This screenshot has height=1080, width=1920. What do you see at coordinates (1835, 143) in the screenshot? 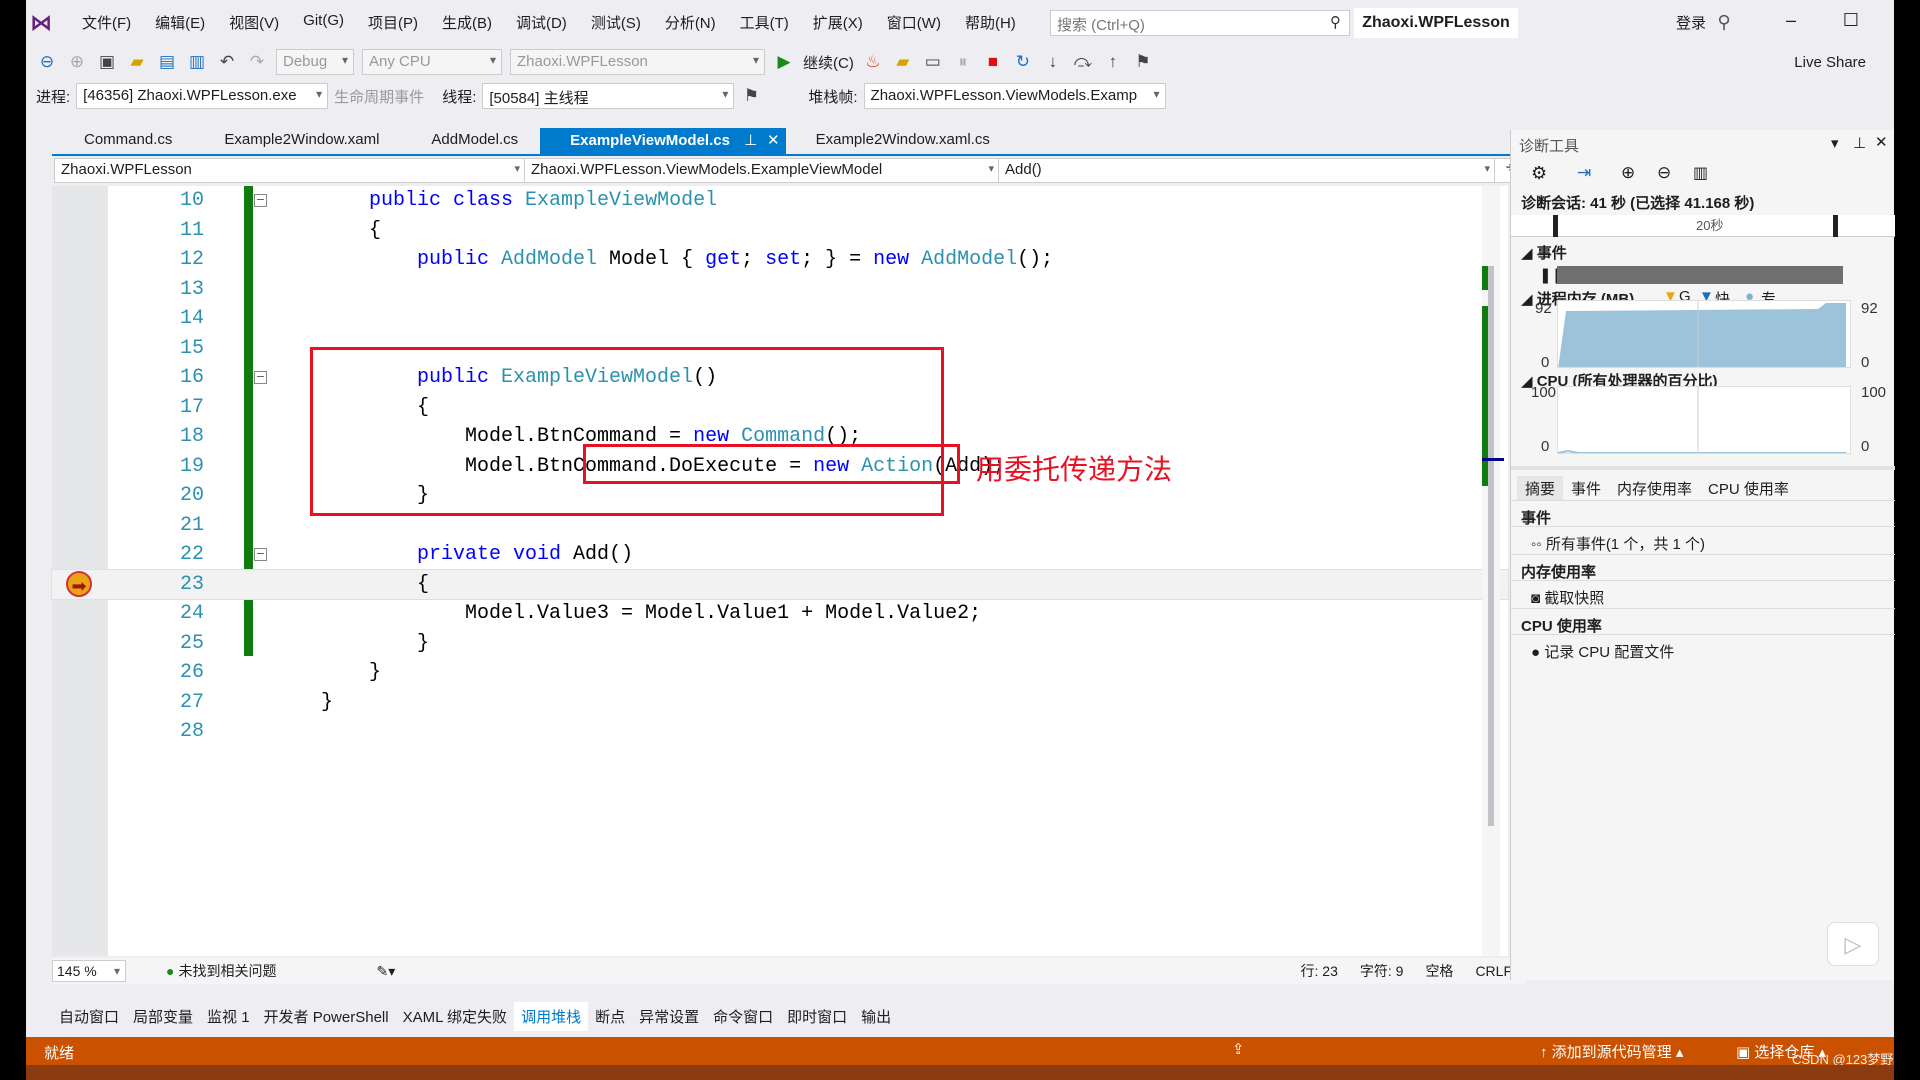
I see `dropdown-icon: ▾` at bounding box center [1835, 143].